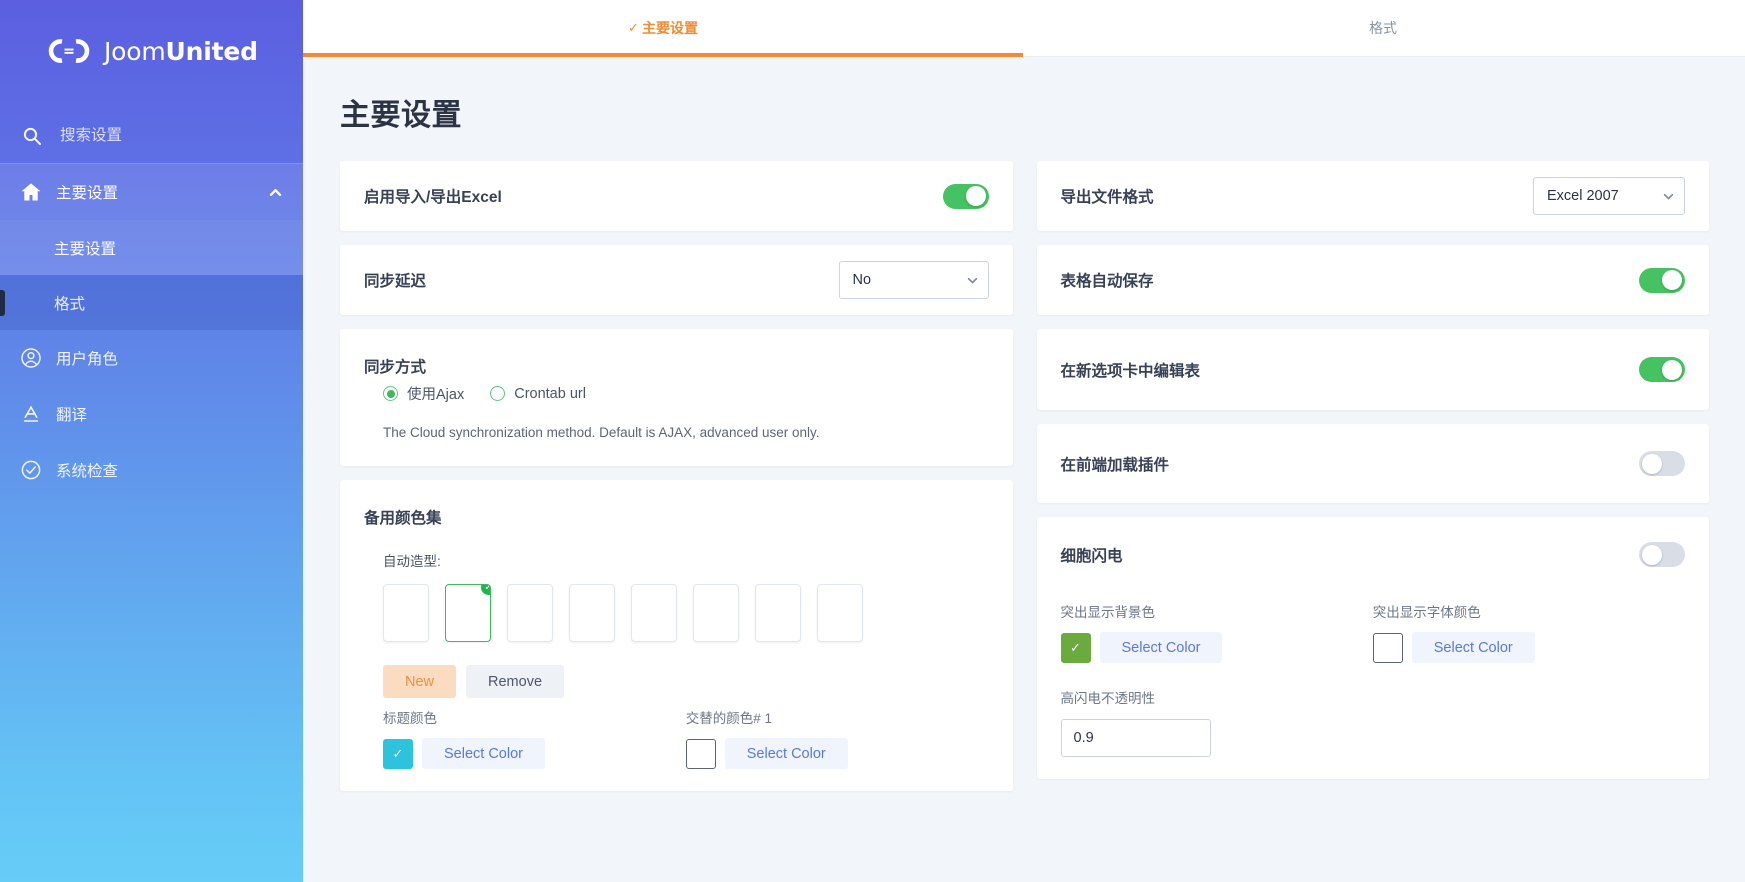  I want to click on sidebar-subitem-main-settings-label: 主要设置, so click(85, 249).